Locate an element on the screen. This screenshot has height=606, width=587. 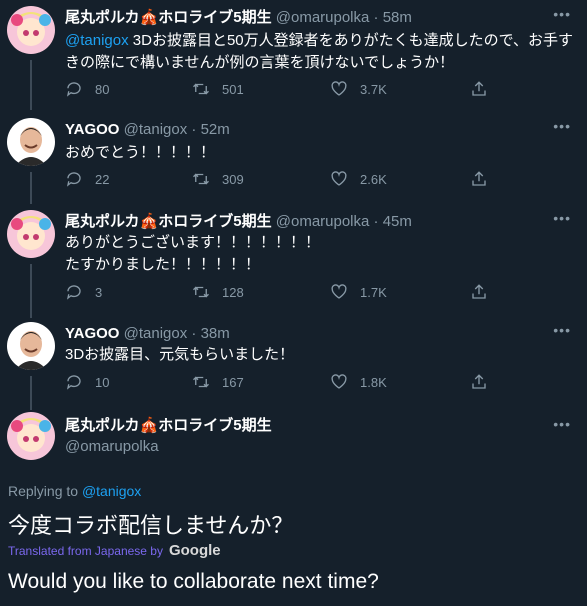
tweet-actions: 22 309 2.6K is located at coordinates (300, 180).